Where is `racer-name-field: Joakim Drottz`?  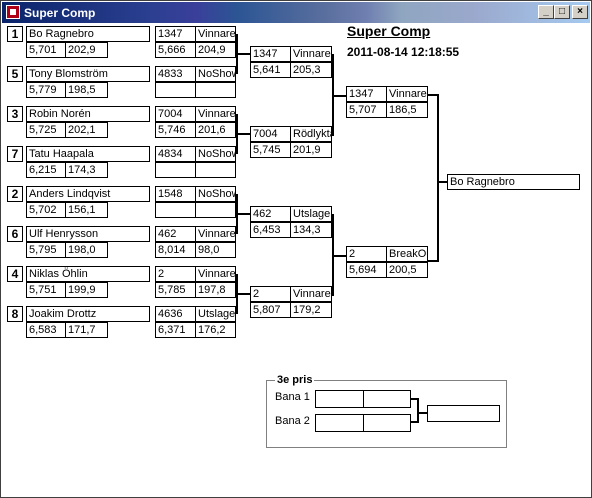
racer-name-field: Joakim Drottz is located at coordinates (88, 314).